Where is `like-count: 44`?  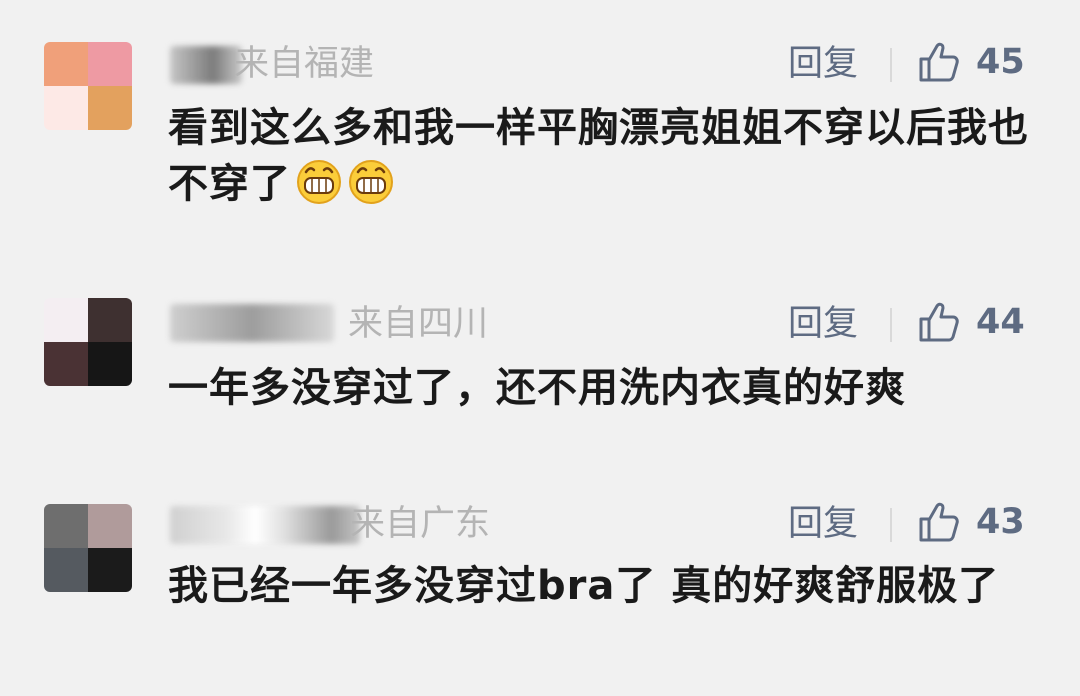 like-count: 44 is located at coordinates (1000, 322).